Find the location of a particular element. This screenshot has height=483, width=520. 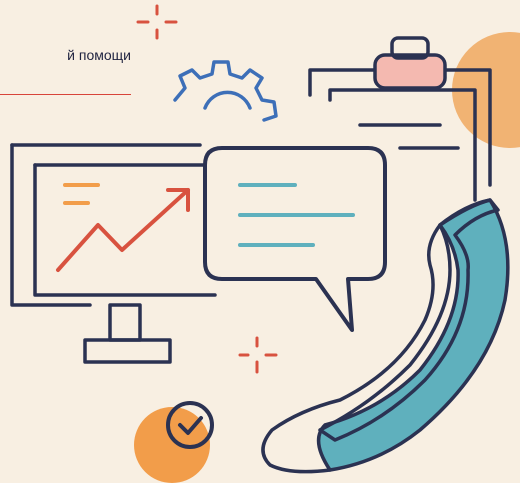

chat-bubble-icon is located at coordinates (295, 239).